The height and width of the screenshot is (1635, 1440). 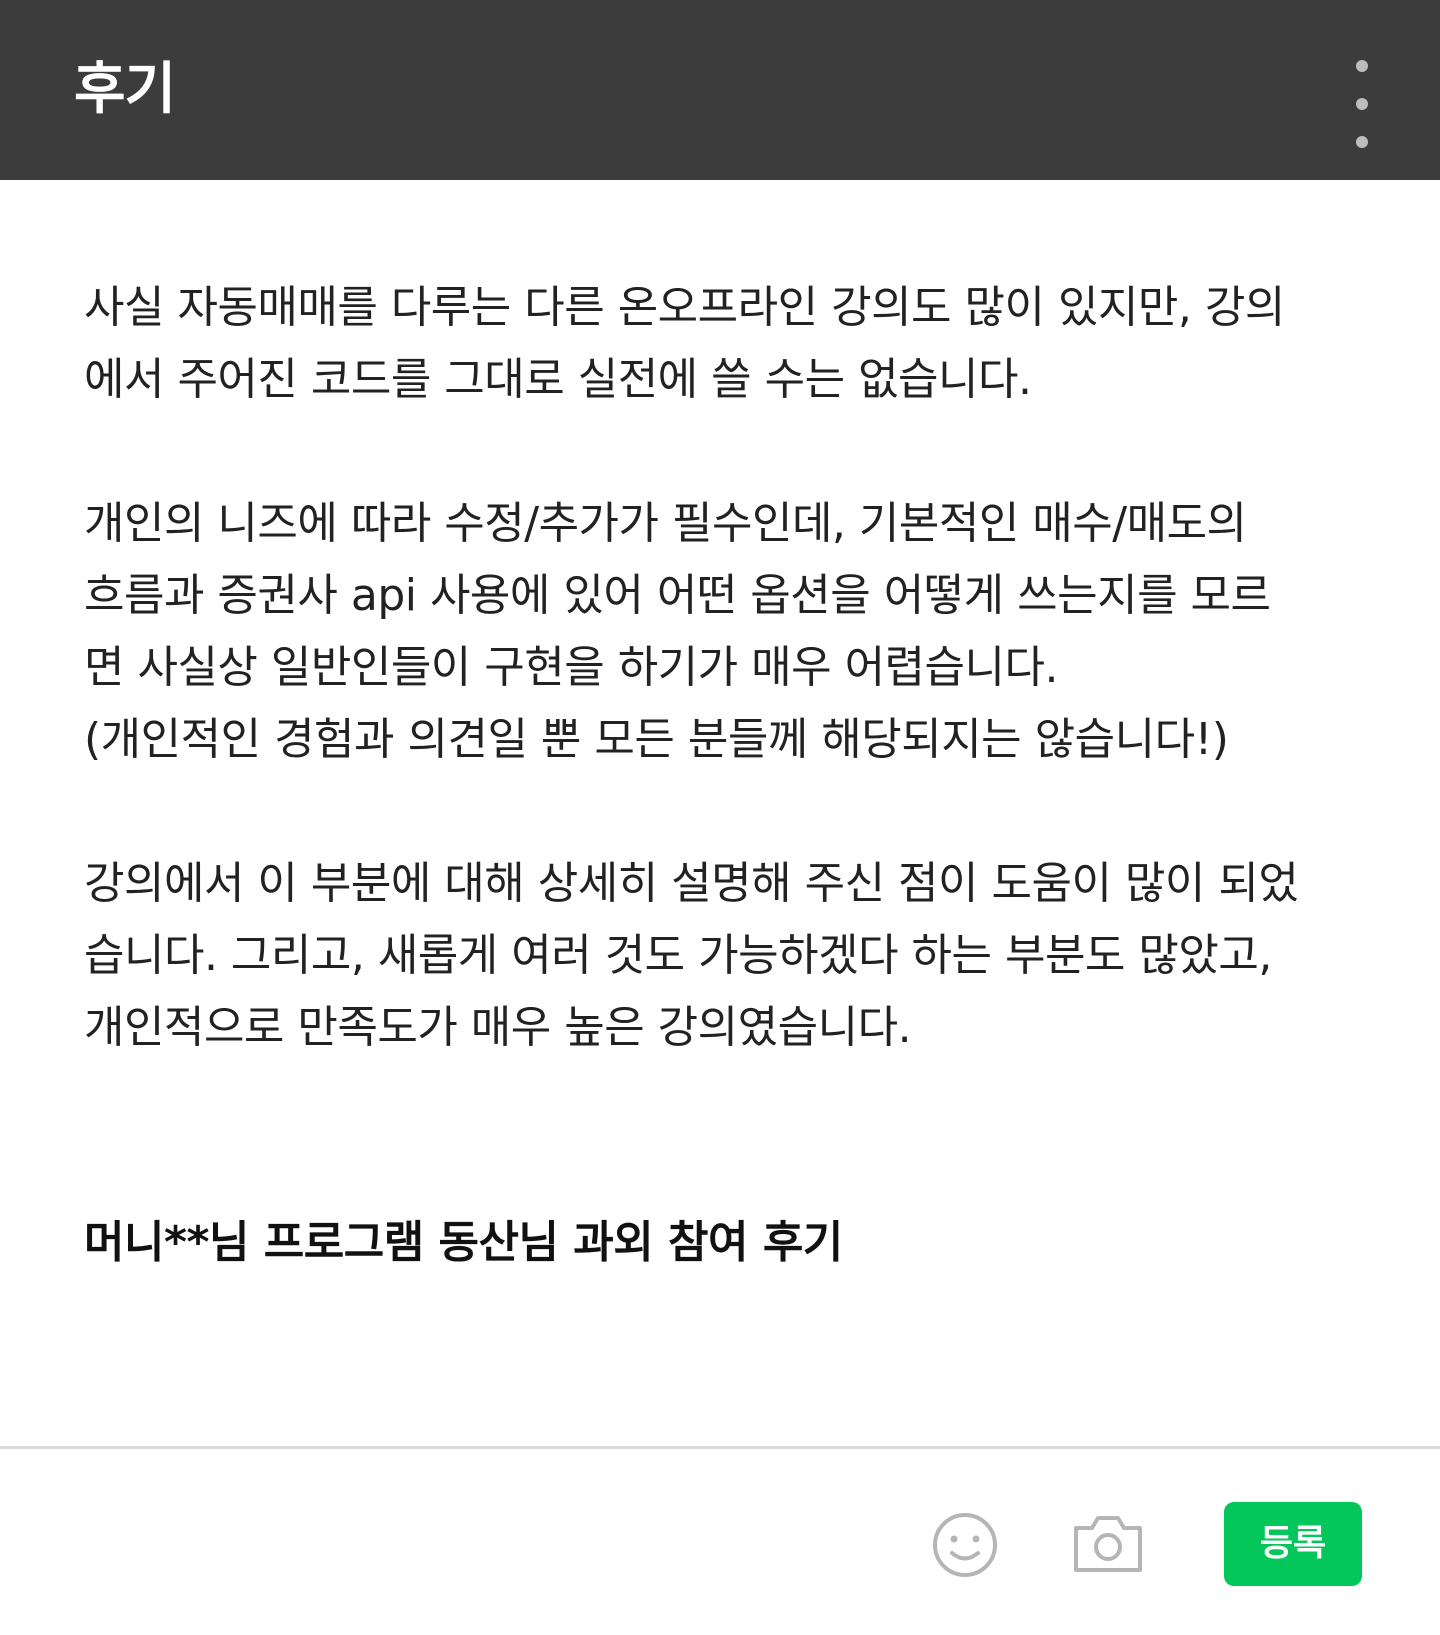 I want to click on text-line: 면 사실상 일반인들이 구현을 하기가 매우 어렵습니다., so click(x=571, y=667).